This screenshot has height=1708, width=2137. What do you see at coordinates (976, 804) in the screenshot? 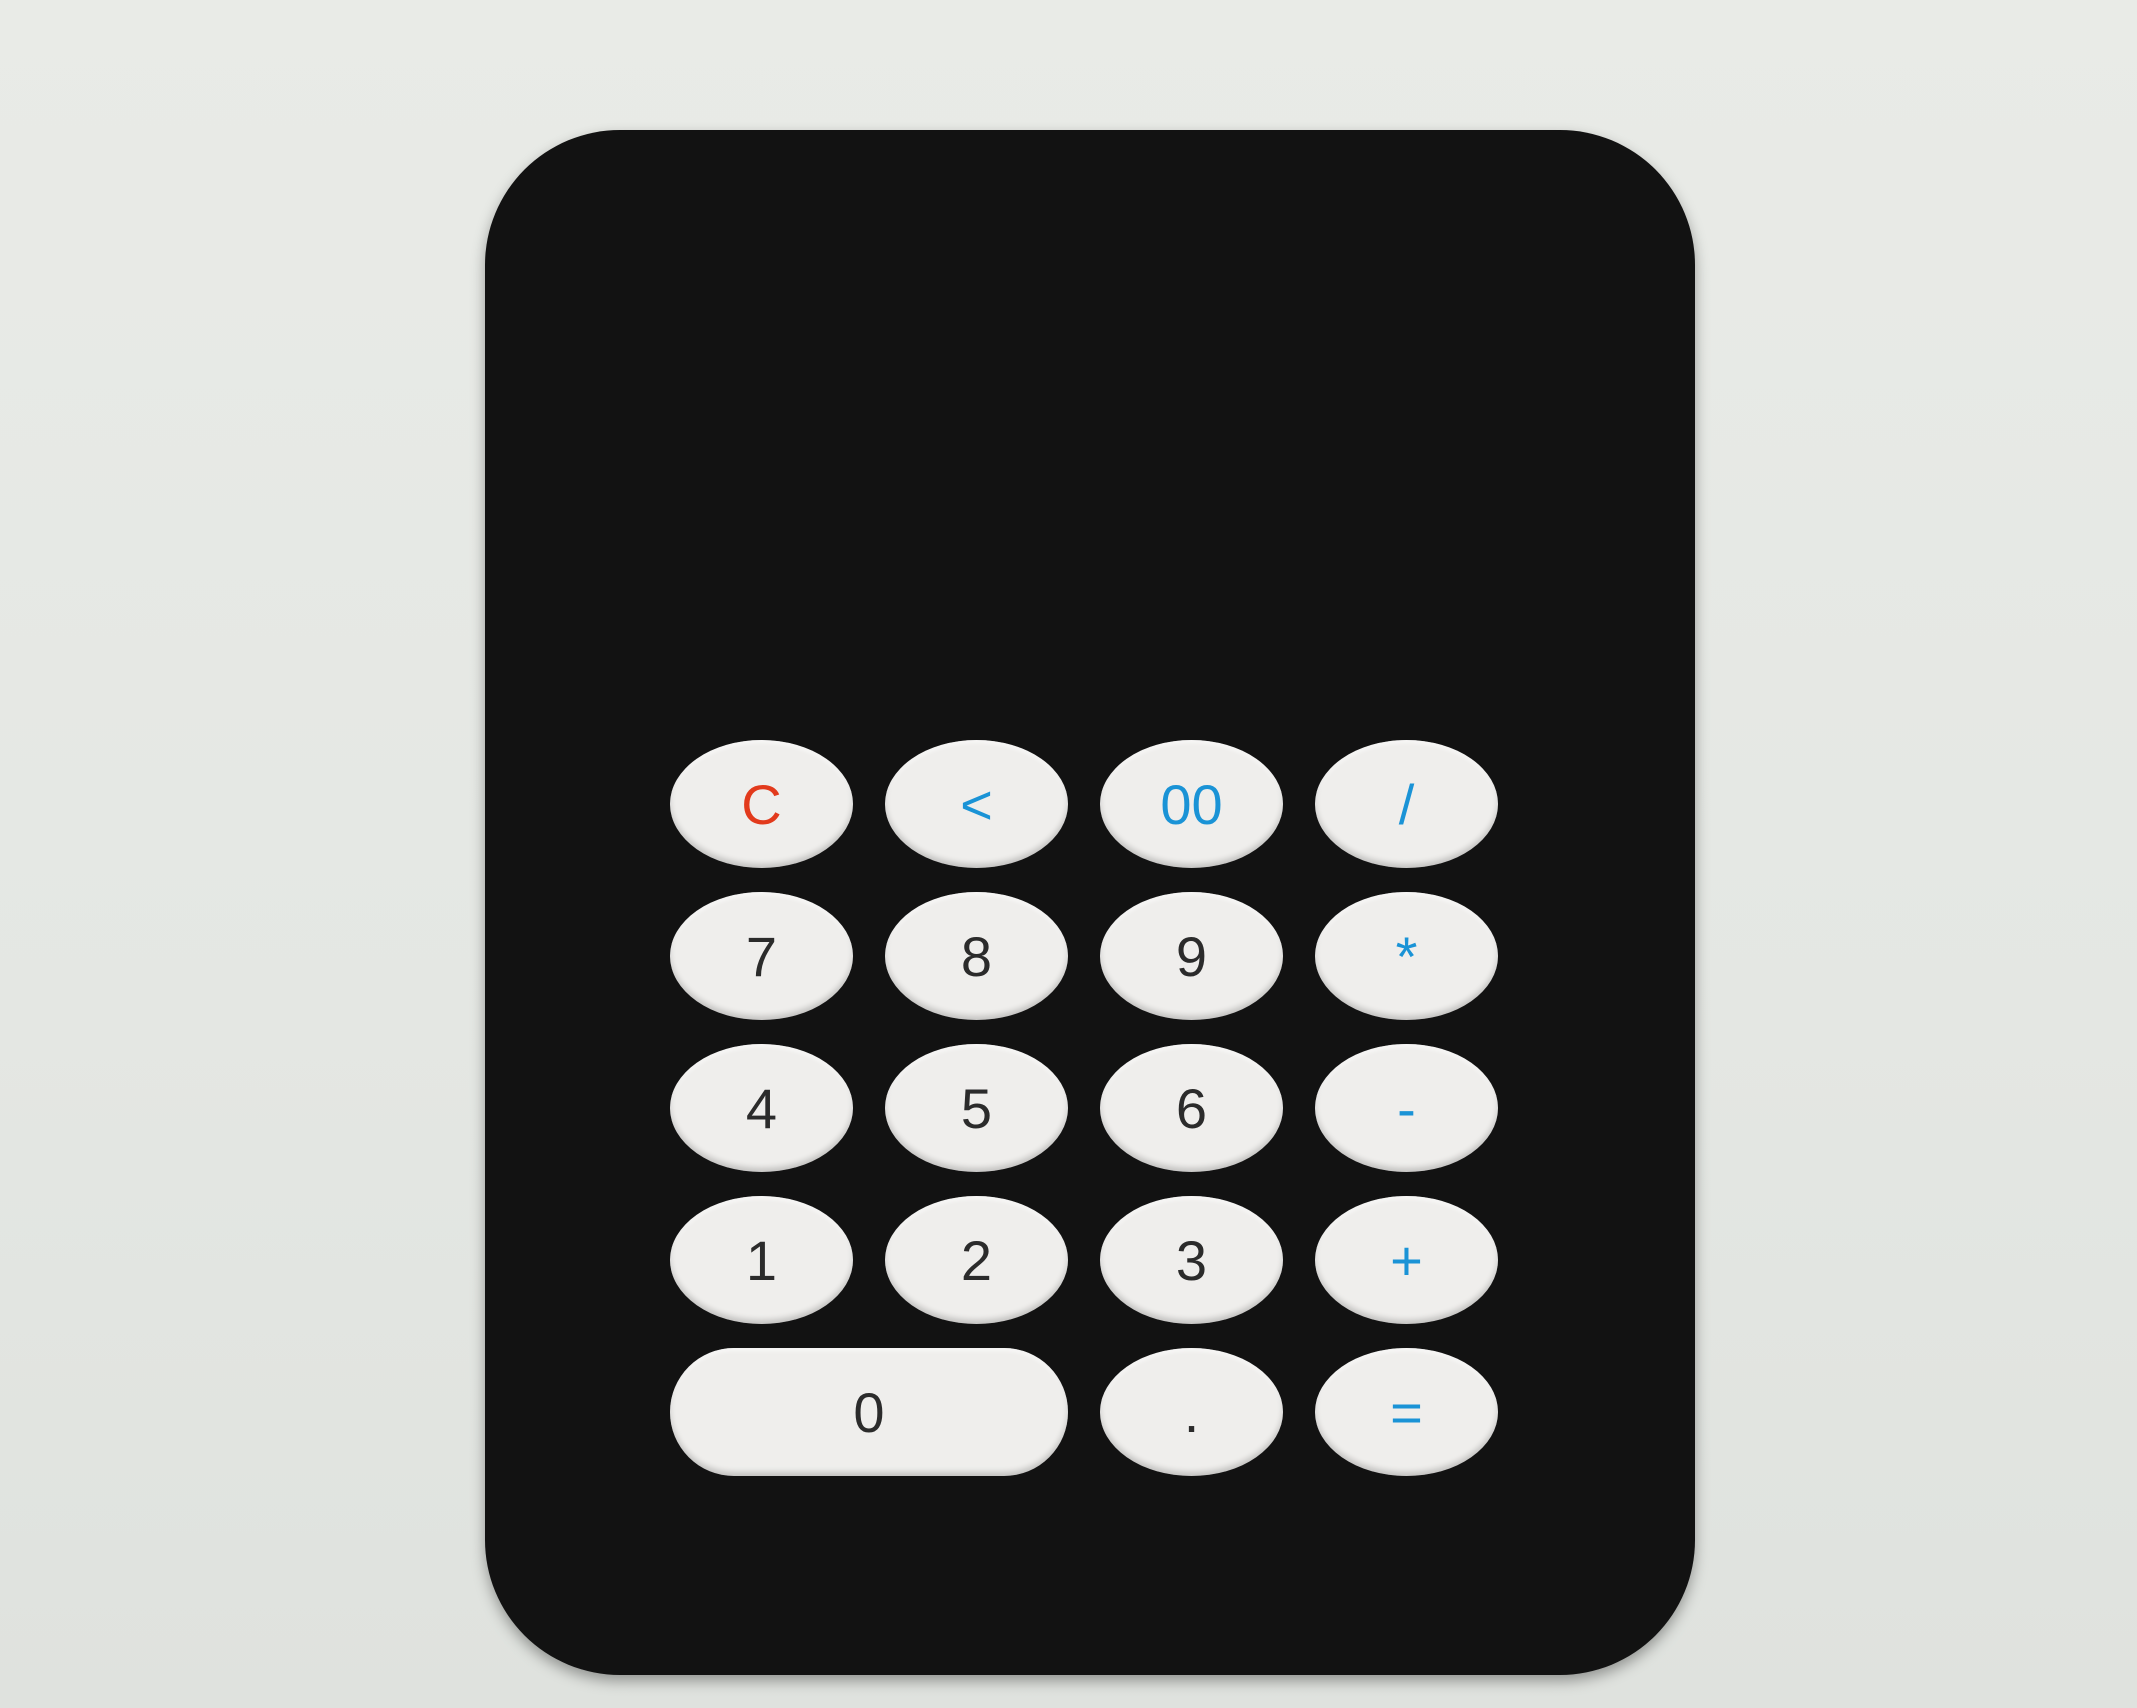
I see `backspace-button: <` at bounding box center [976, 804].